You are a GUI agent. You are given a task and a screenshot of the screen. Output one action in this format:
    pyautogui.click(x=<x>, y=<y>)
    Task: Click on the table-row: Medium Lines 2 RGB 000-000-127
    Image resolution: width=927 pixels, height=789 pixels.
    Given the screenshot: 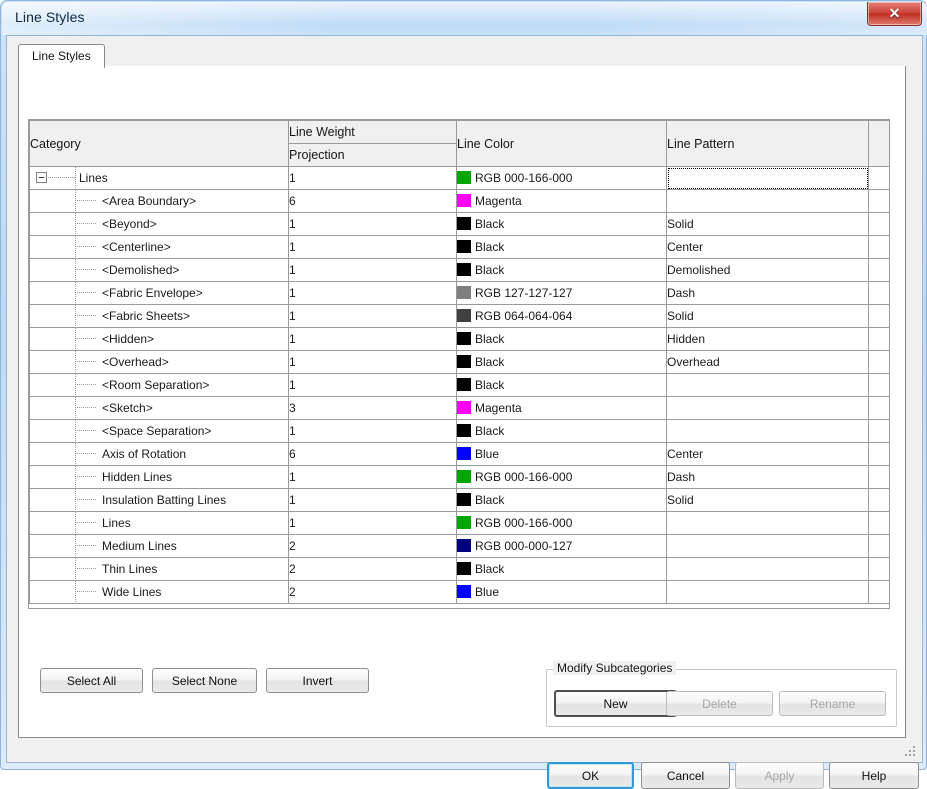 What is the action you would take?
    pyautogui.click(x=459, y=546)
    